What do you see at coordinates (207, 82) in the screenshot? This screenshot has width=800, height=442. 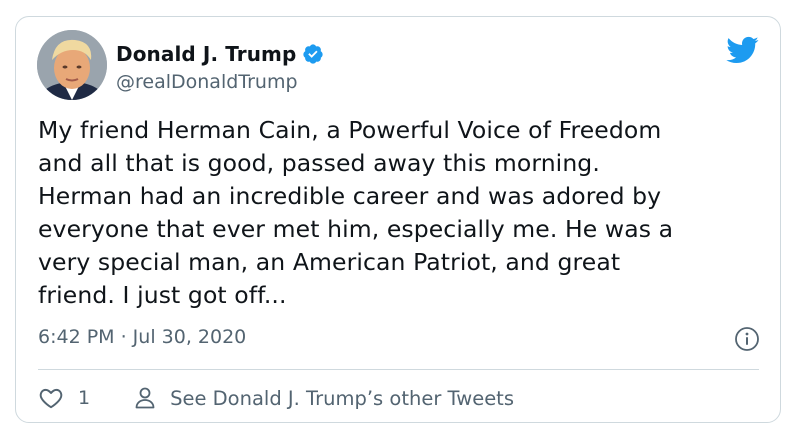 I see `user-handle: @realDonaldTrump` at bounding box center [207, 82].